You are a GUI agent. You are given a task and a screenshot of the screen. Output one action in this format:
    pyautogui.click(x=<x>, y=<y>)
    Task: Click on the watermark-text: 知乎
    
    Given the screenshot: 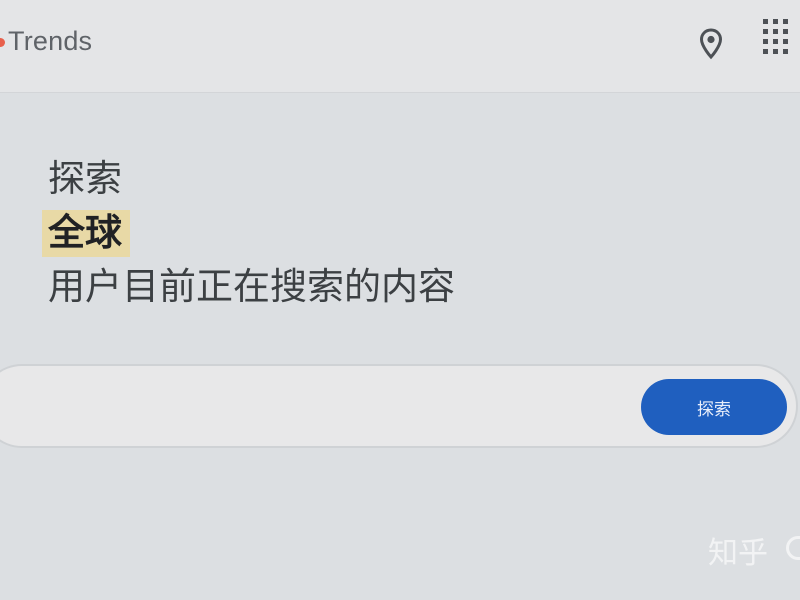 What is the action you would take?
    pyautogui.click(x=738, y=553)
    